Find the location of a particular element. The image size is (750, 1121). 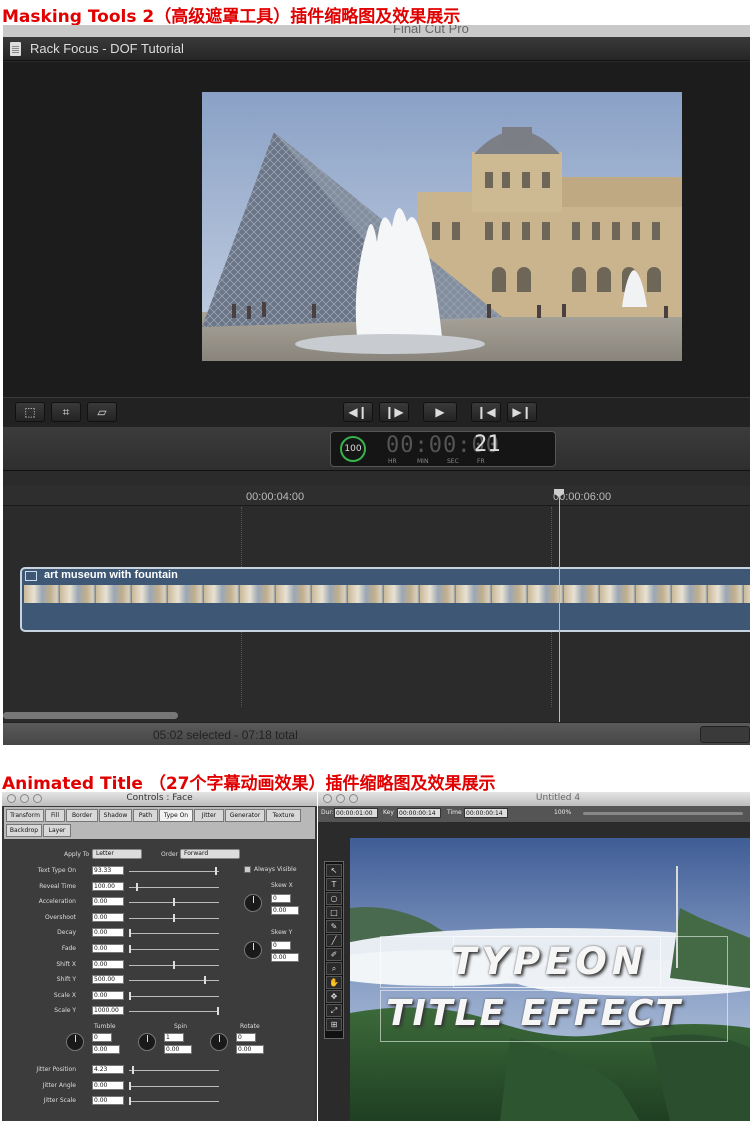

skew-x-value: 0.00 is located at coordinates (285, 910).